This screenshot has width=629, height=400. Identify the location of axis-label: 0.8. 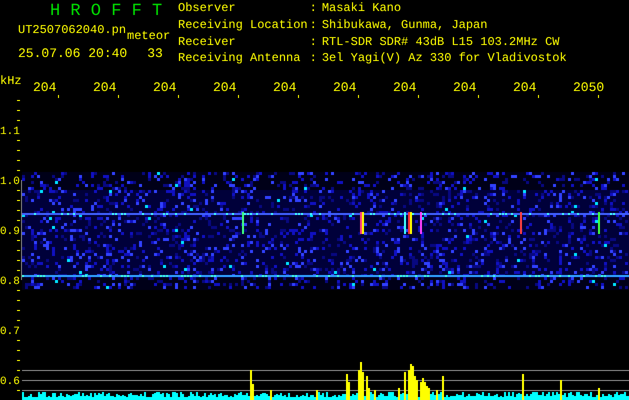
(10, 282).